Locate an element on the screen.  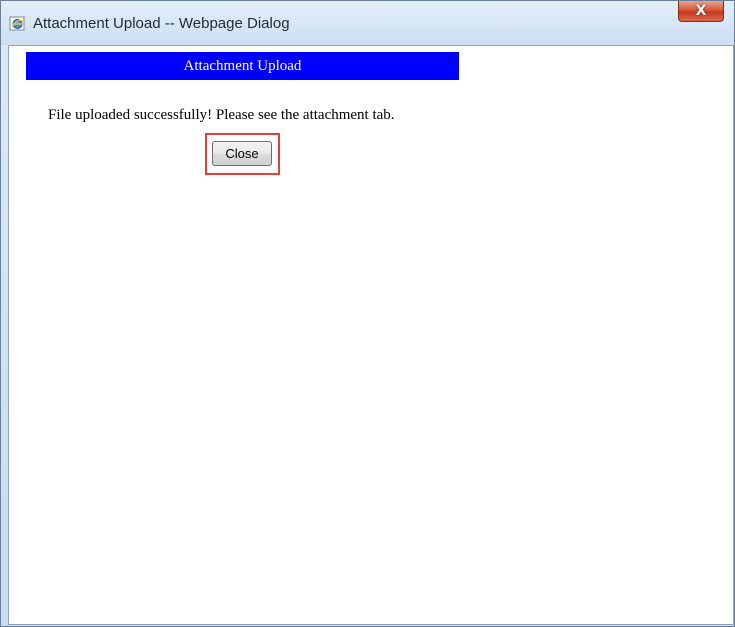
title-bar: Attachment Upload -- Webpage Dialog X is located at coordinates (367, 23).